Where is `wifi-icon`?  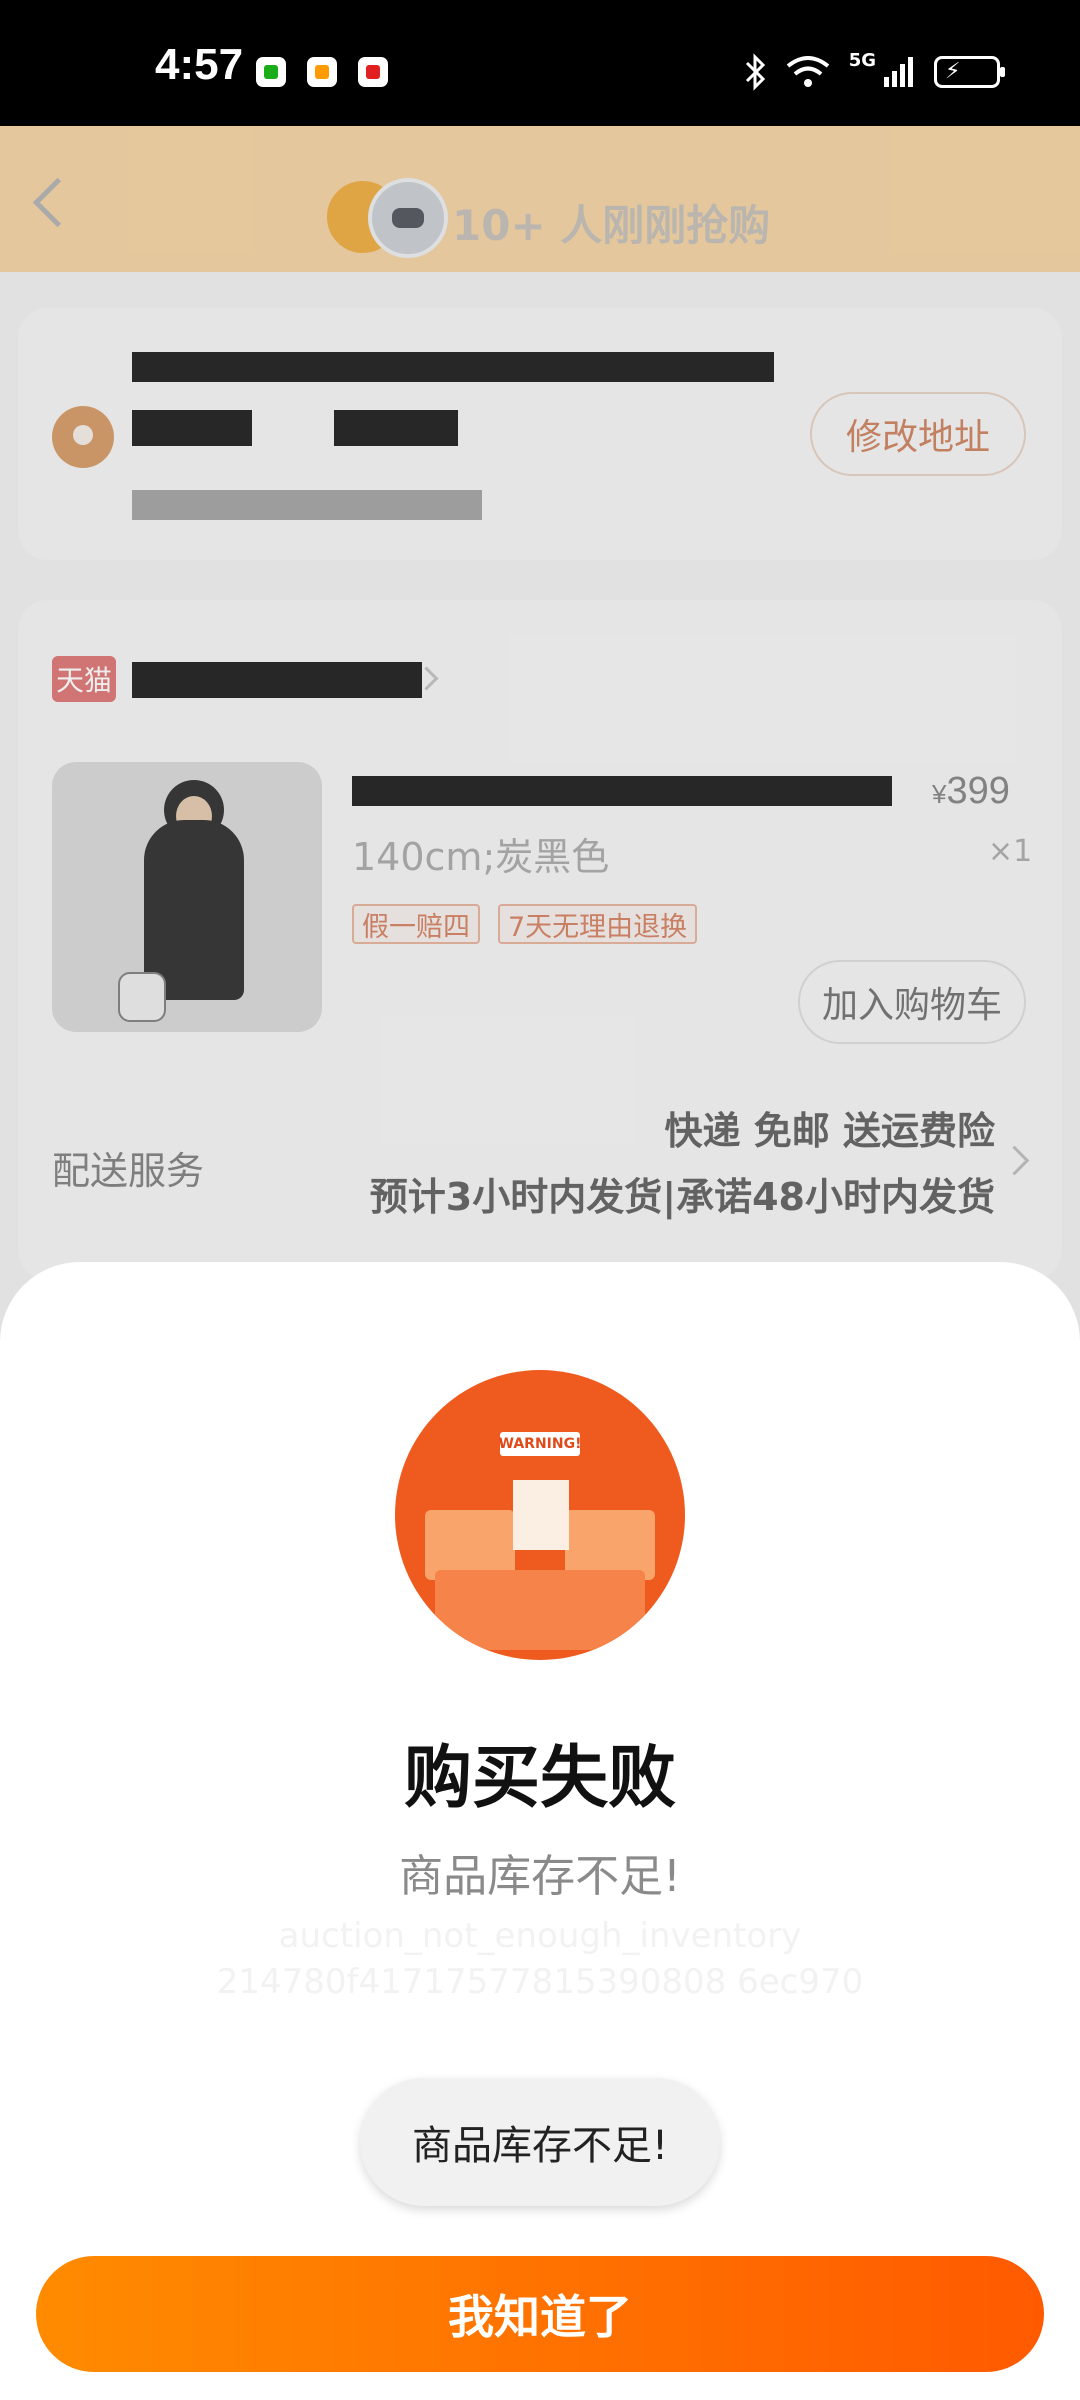
wifi-icon is located at coordinates (807, 71).